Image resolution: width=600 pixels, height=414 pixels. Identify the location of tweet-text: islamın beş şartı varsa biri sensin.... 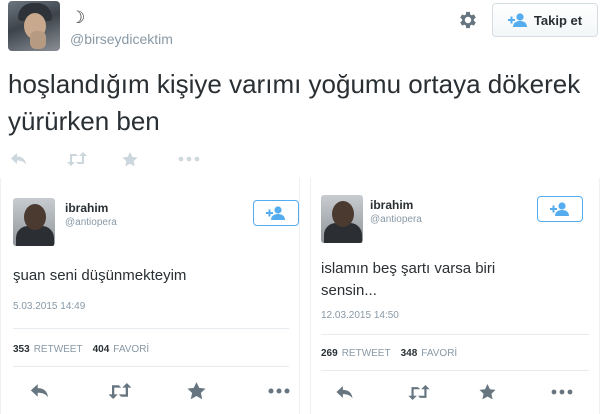
(408, 279).